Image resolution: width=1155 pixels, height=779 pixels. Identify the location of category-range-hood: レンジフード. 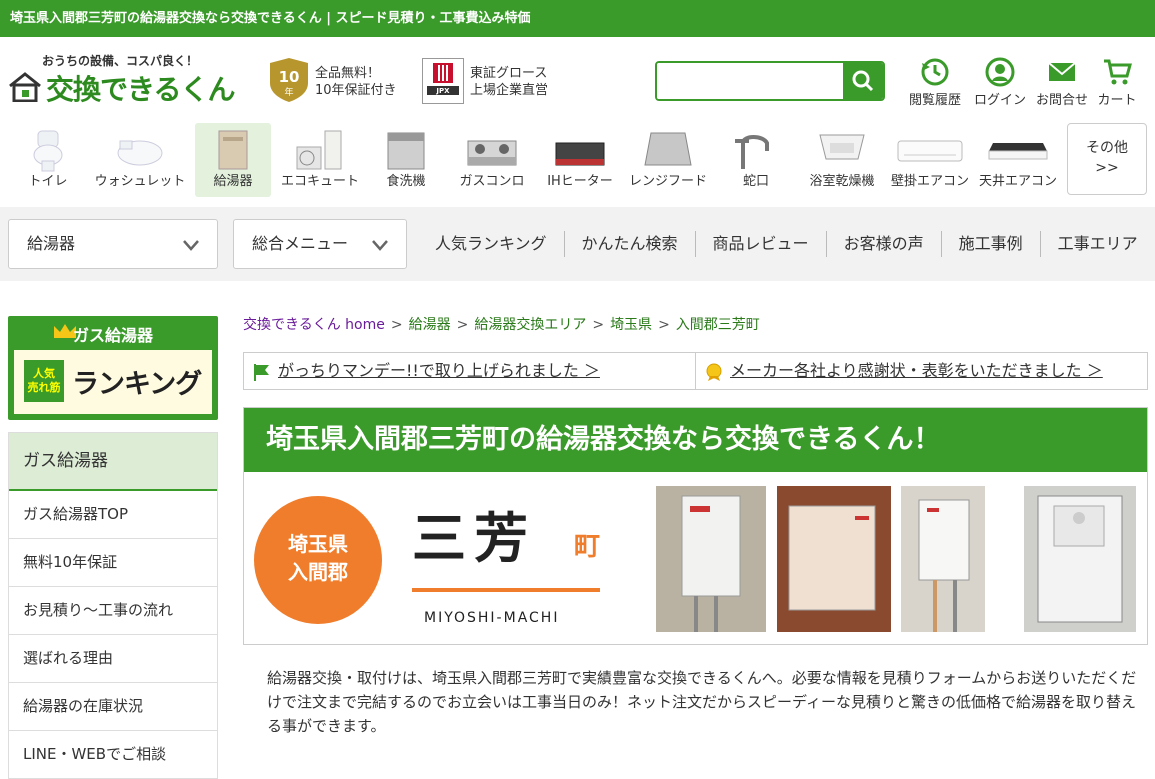
(668, 160).